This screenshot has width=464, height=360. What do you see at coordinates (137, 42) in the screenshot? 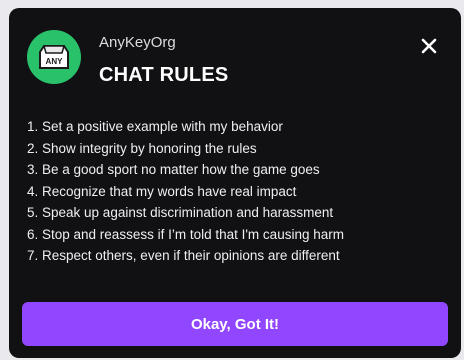
I see `org-name: AnyKeyOrg` at bounding box center [137, 42].